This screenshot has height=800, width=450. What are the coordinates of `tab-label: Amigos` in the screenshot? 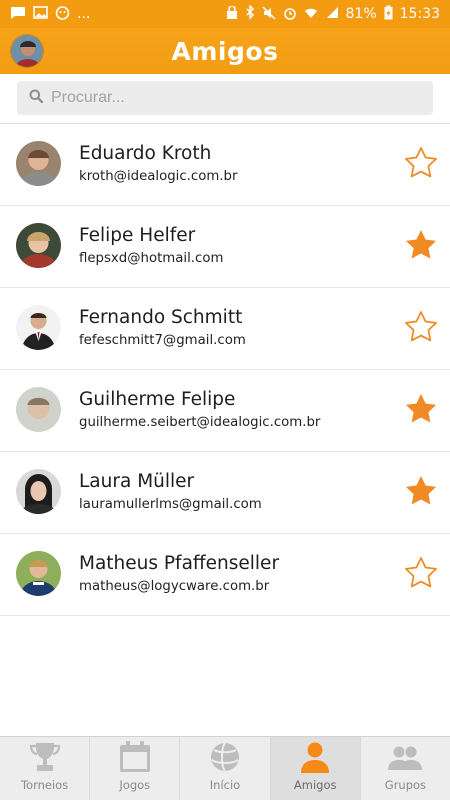 It's located at (315, 785).